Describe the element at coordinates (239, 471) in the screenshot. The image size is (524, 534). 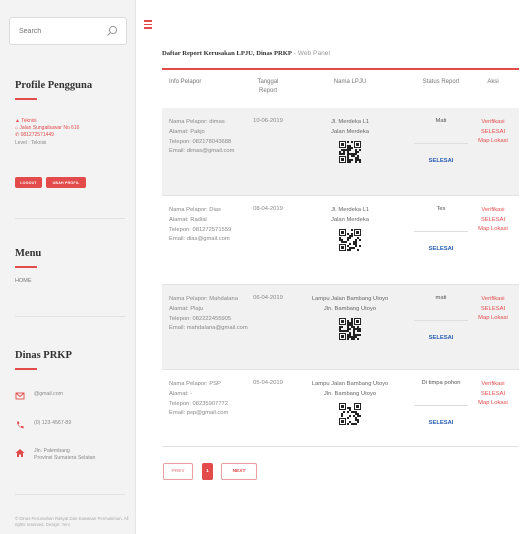
I see `next-button: NEXT` at that location.